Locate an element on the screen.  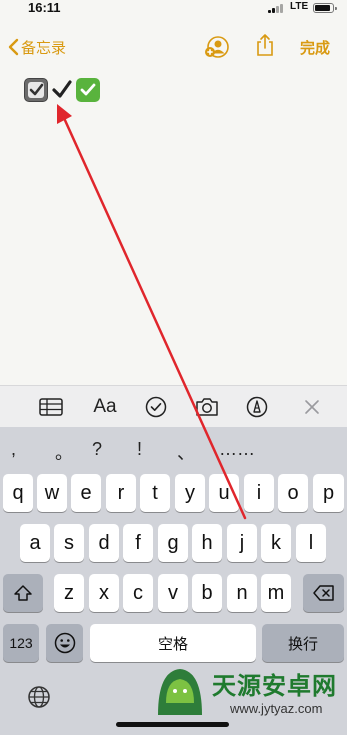
checklist-icon is located at coordinates (156, 407).